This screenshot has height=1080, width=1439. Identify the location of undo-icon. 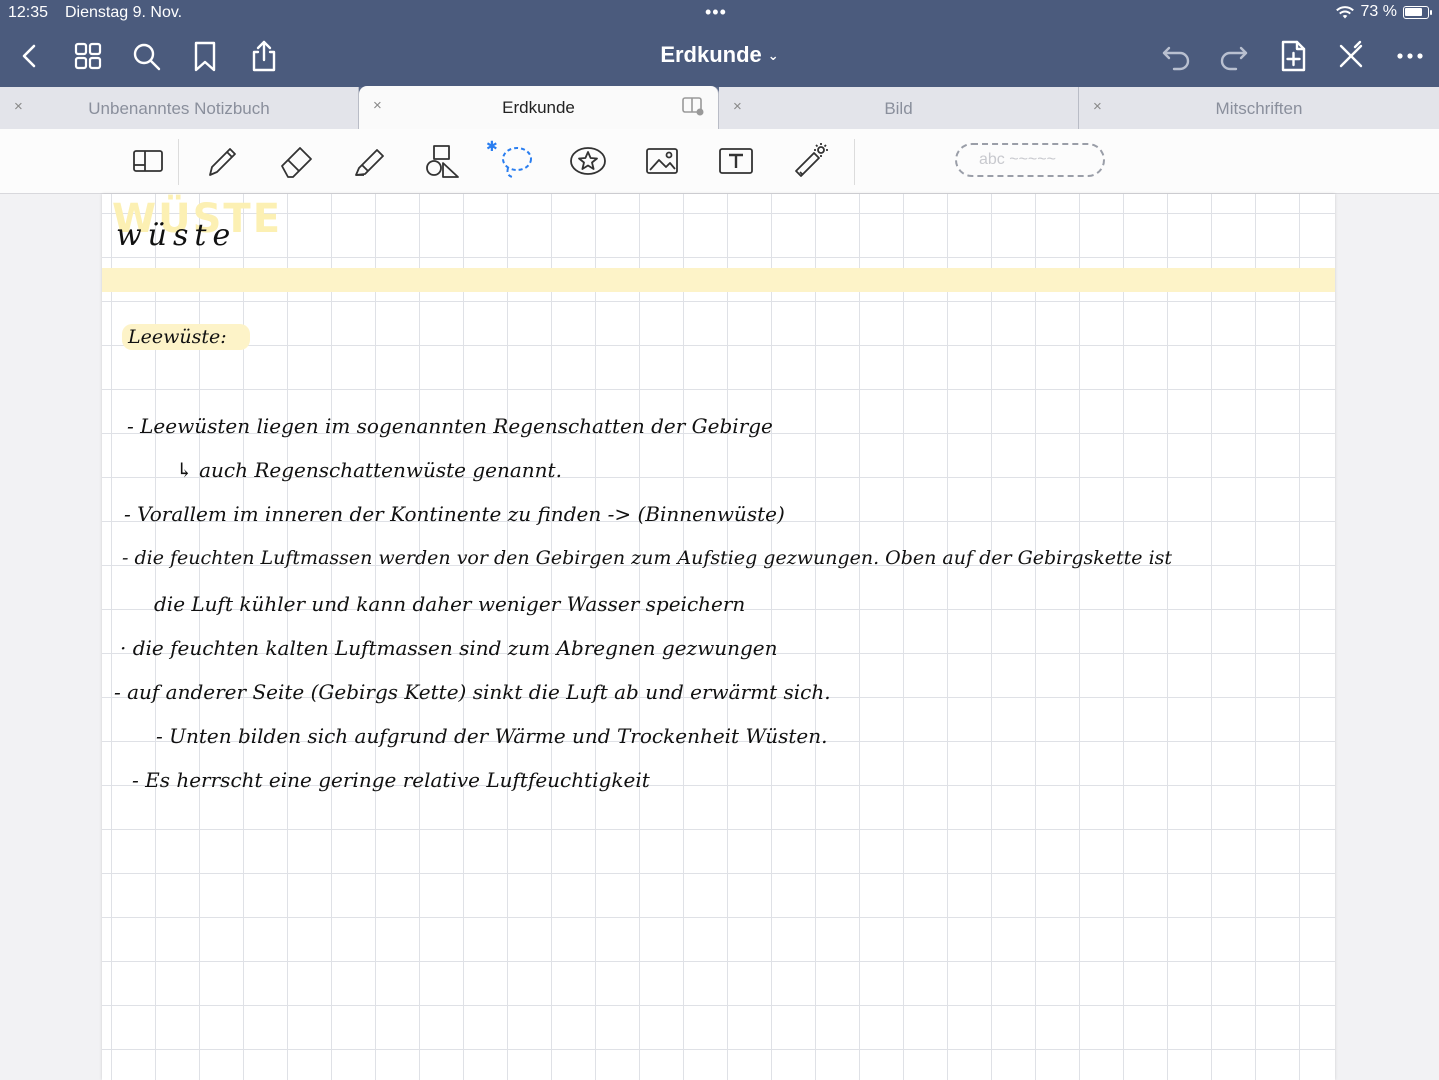
(1176, 56).